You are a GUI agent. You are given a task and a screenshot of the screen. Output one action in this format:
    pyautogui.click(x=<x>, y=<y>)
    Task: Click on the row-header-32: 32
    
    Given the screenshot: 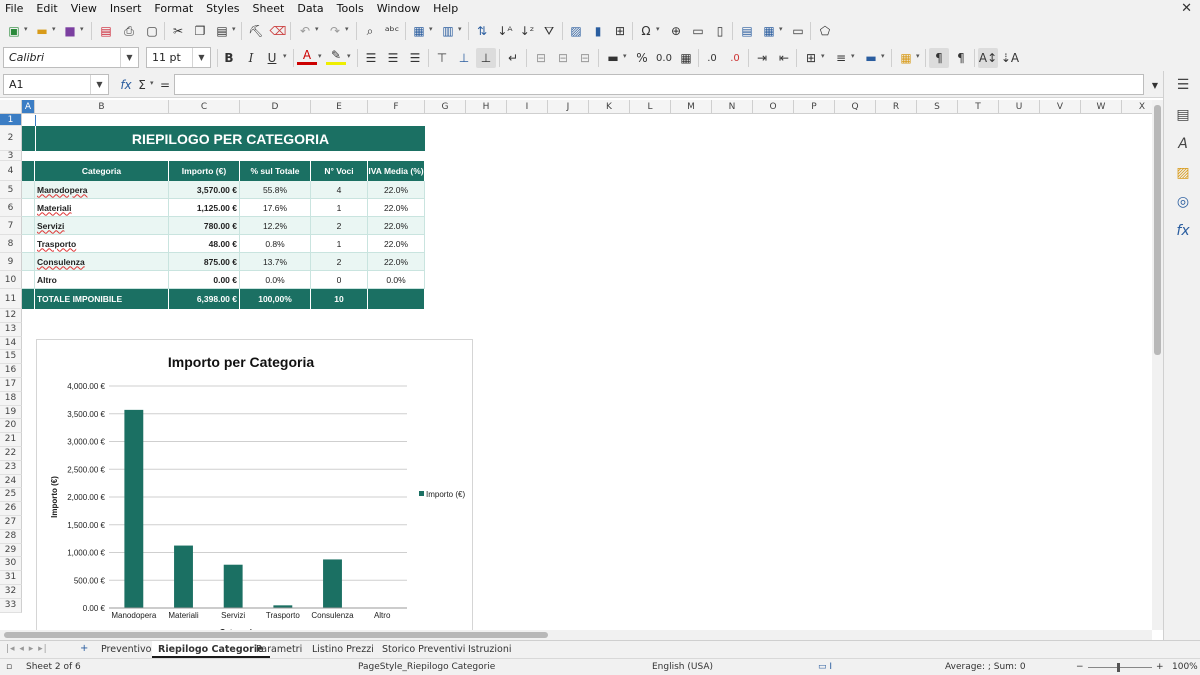 What is the action you would take?
    pyautogui.click(x=11, y=592)
    